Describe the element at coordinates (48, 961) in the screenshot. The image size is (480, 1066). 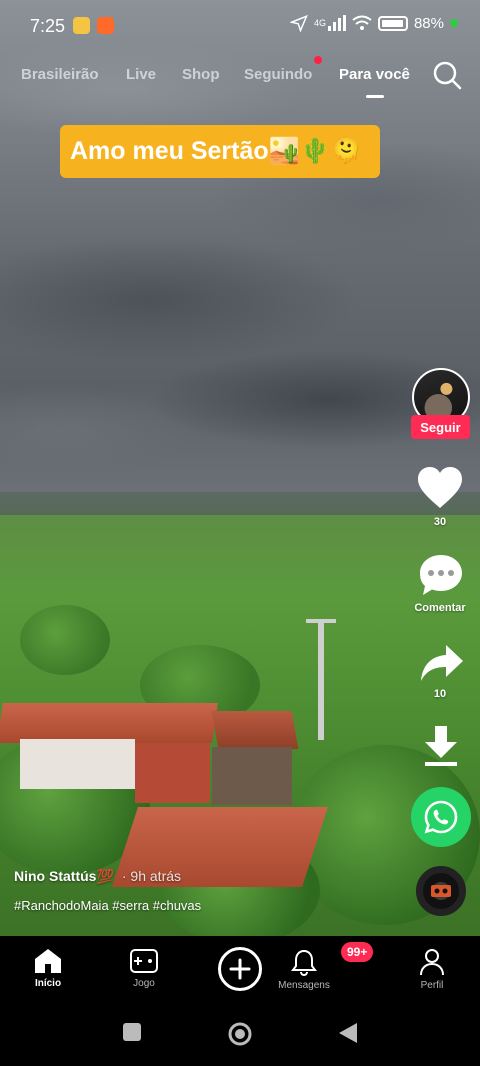
I see `home-icon` at that location.